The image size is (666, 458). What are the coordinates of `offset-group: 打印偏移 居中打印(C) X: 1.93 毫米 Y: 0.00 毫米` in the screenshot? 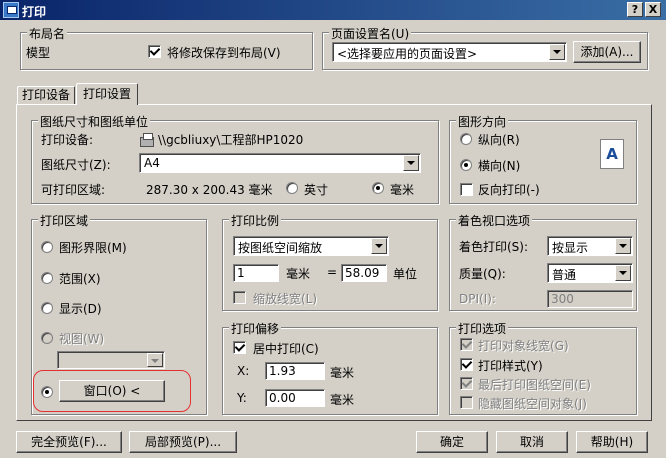 It's located at (330, 367).